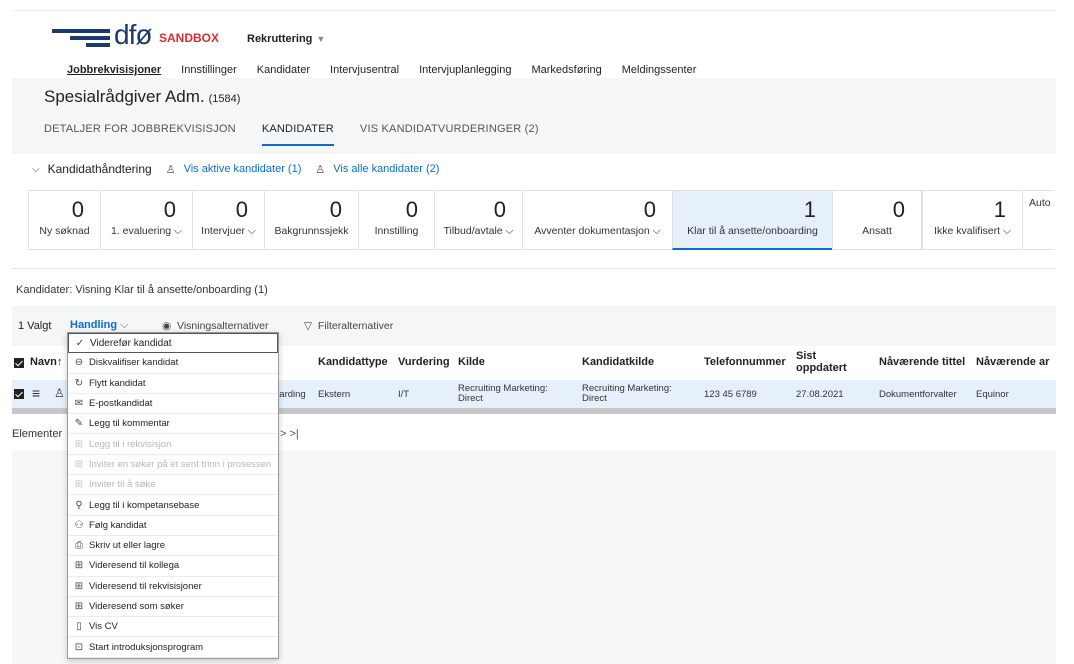 Image resolution: width=1074 pixels, height=664 pixels. Describe the element at coordinates (209, 70) in the screenshot. I see `nav-item-1: Innstillinger` at that location.